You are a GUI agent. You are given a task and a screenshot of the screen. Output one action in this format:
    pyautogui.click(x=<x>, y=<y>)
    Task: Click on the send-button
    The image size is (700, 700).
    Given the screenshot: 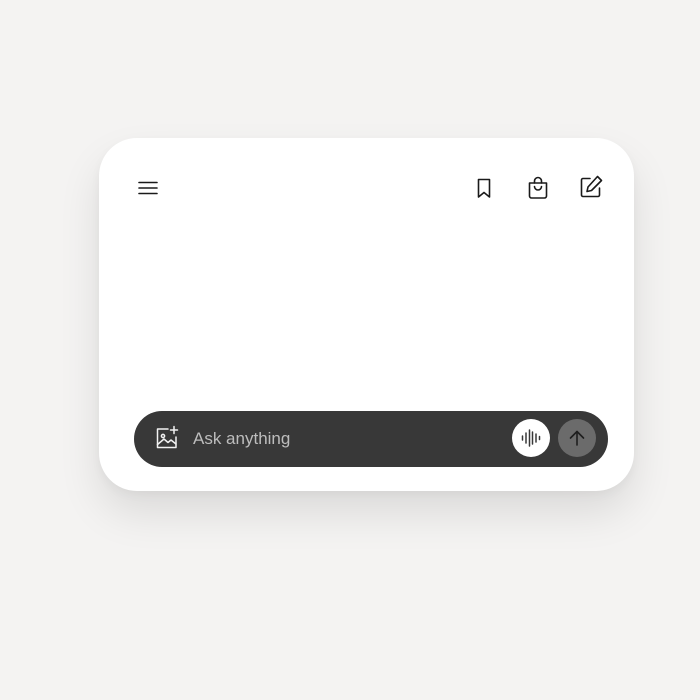 What is the action you would take?
    pyautogui.click(x=577, y=438)
    